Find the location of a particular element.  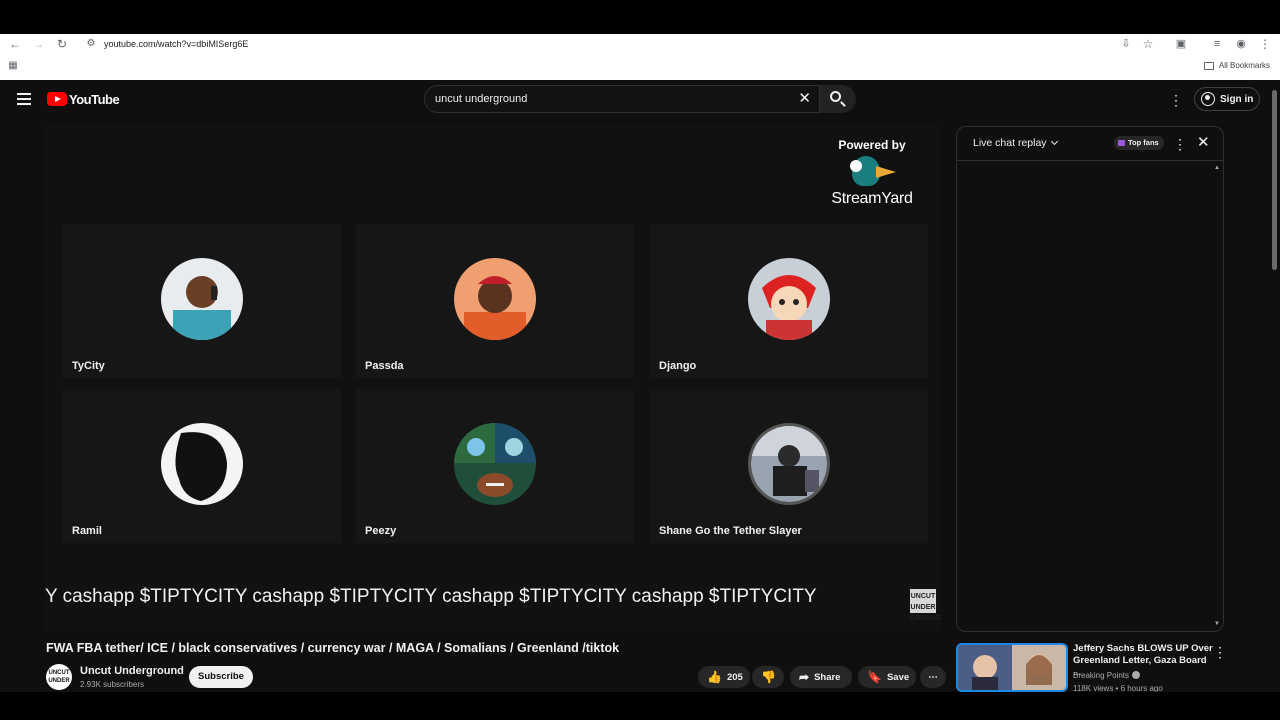

account-icon is located at coordinates (1208, 99).